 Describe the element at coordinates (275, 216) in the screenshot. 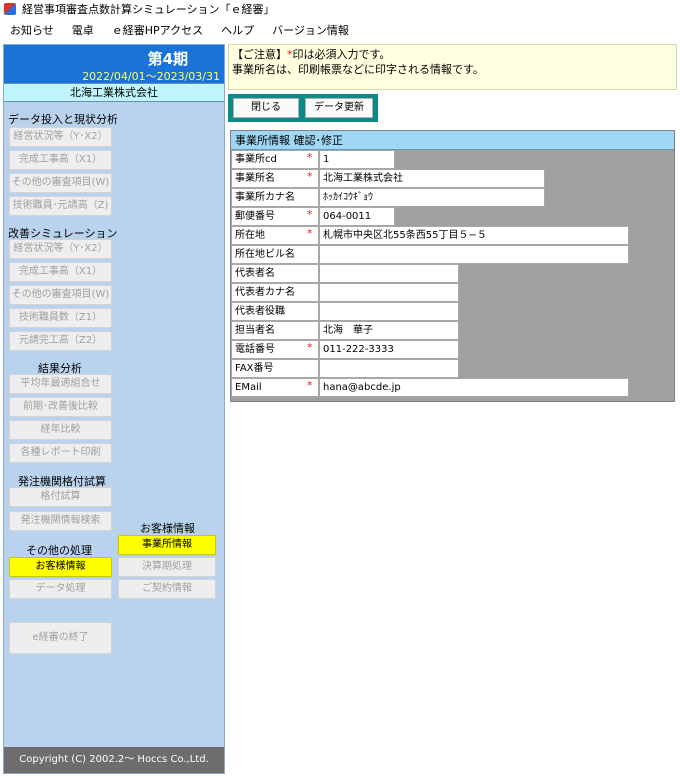

I see `postal-code-label: 郵便番号` at that location.